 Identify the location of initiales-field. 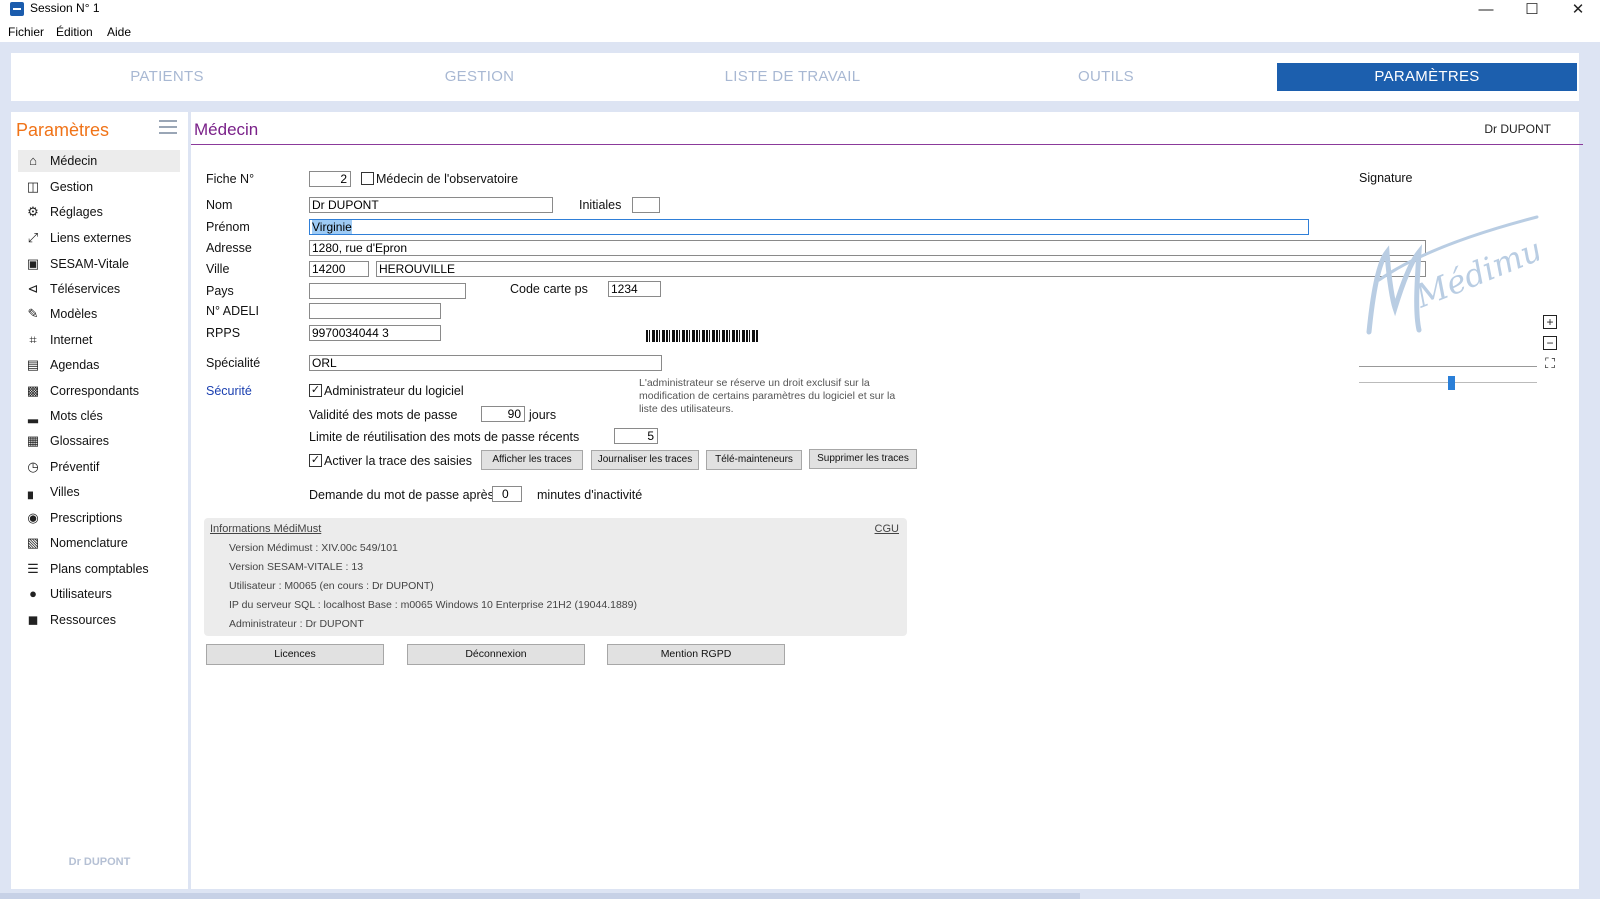
(646, 205).